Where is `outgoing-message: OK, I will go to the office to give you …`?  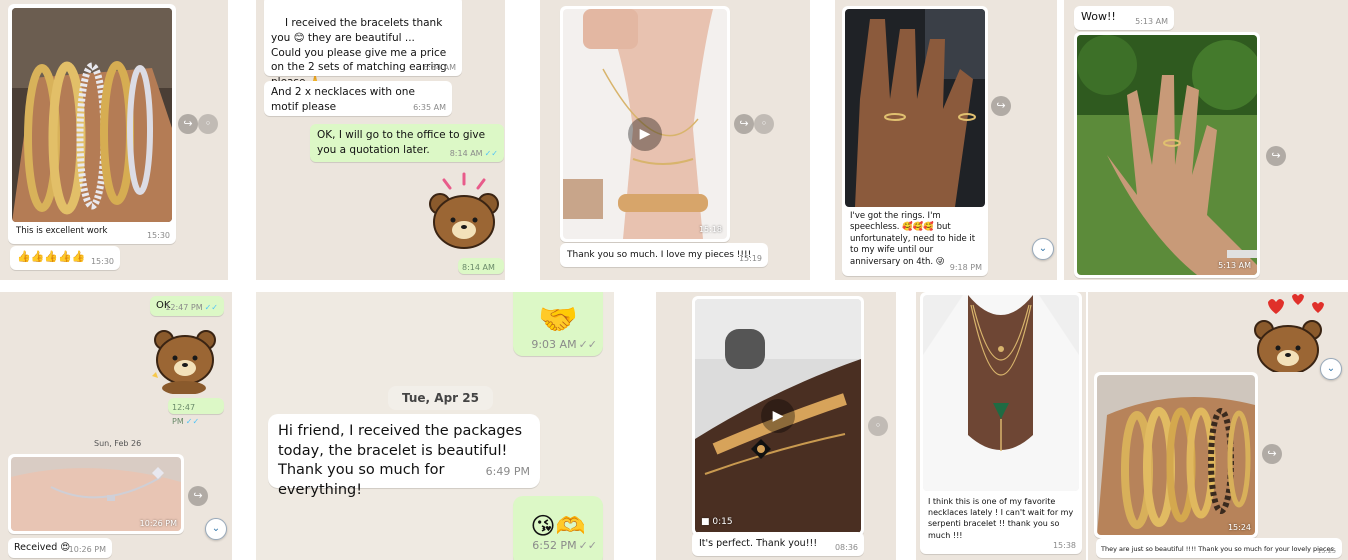
outgoing-message: OK, I will go to the office to give you … is located at coordinates (407, 143).